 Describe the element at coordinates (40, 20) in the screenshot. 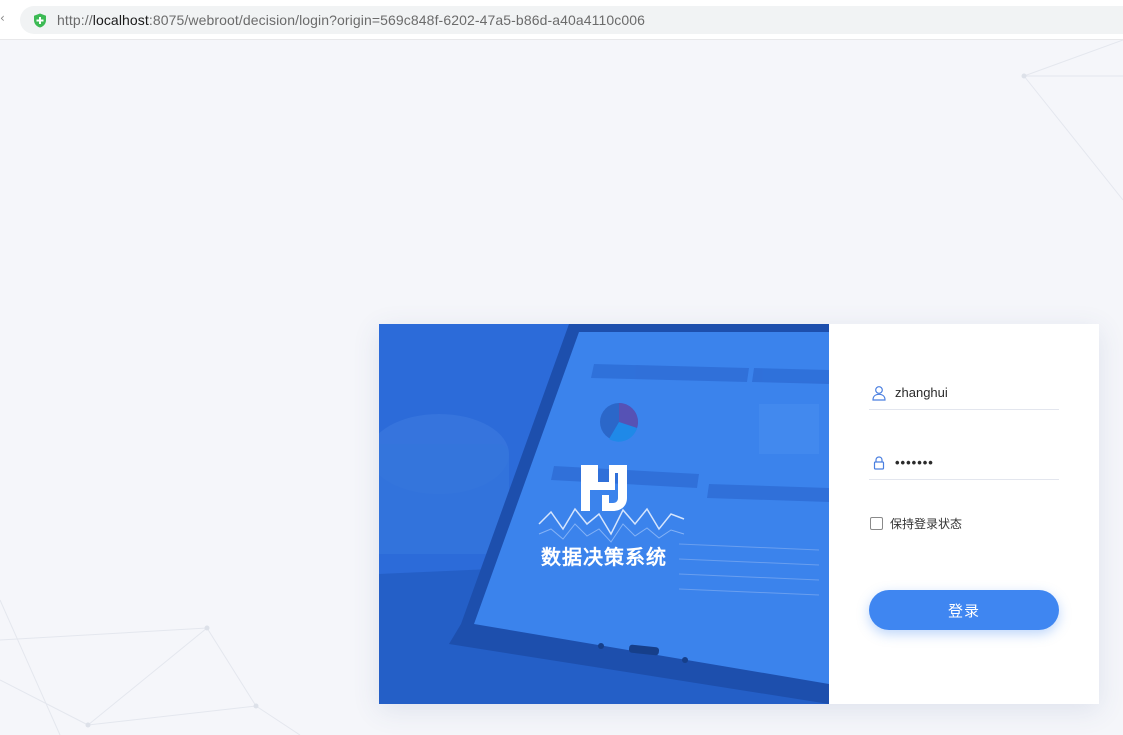

I see `shield-plus-icon` at that location.